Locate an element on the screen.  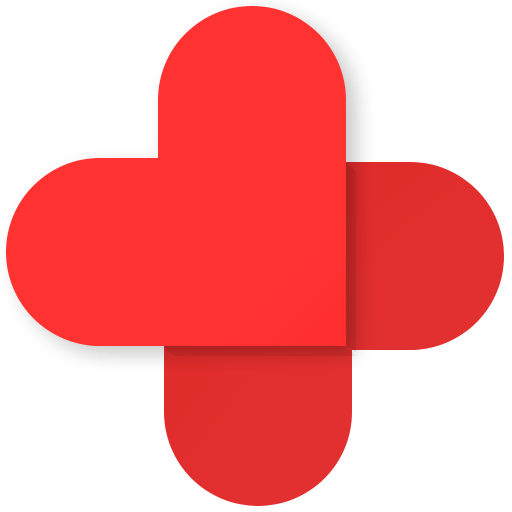
fold-shadow-bottom is located at coordinates (260, 351).